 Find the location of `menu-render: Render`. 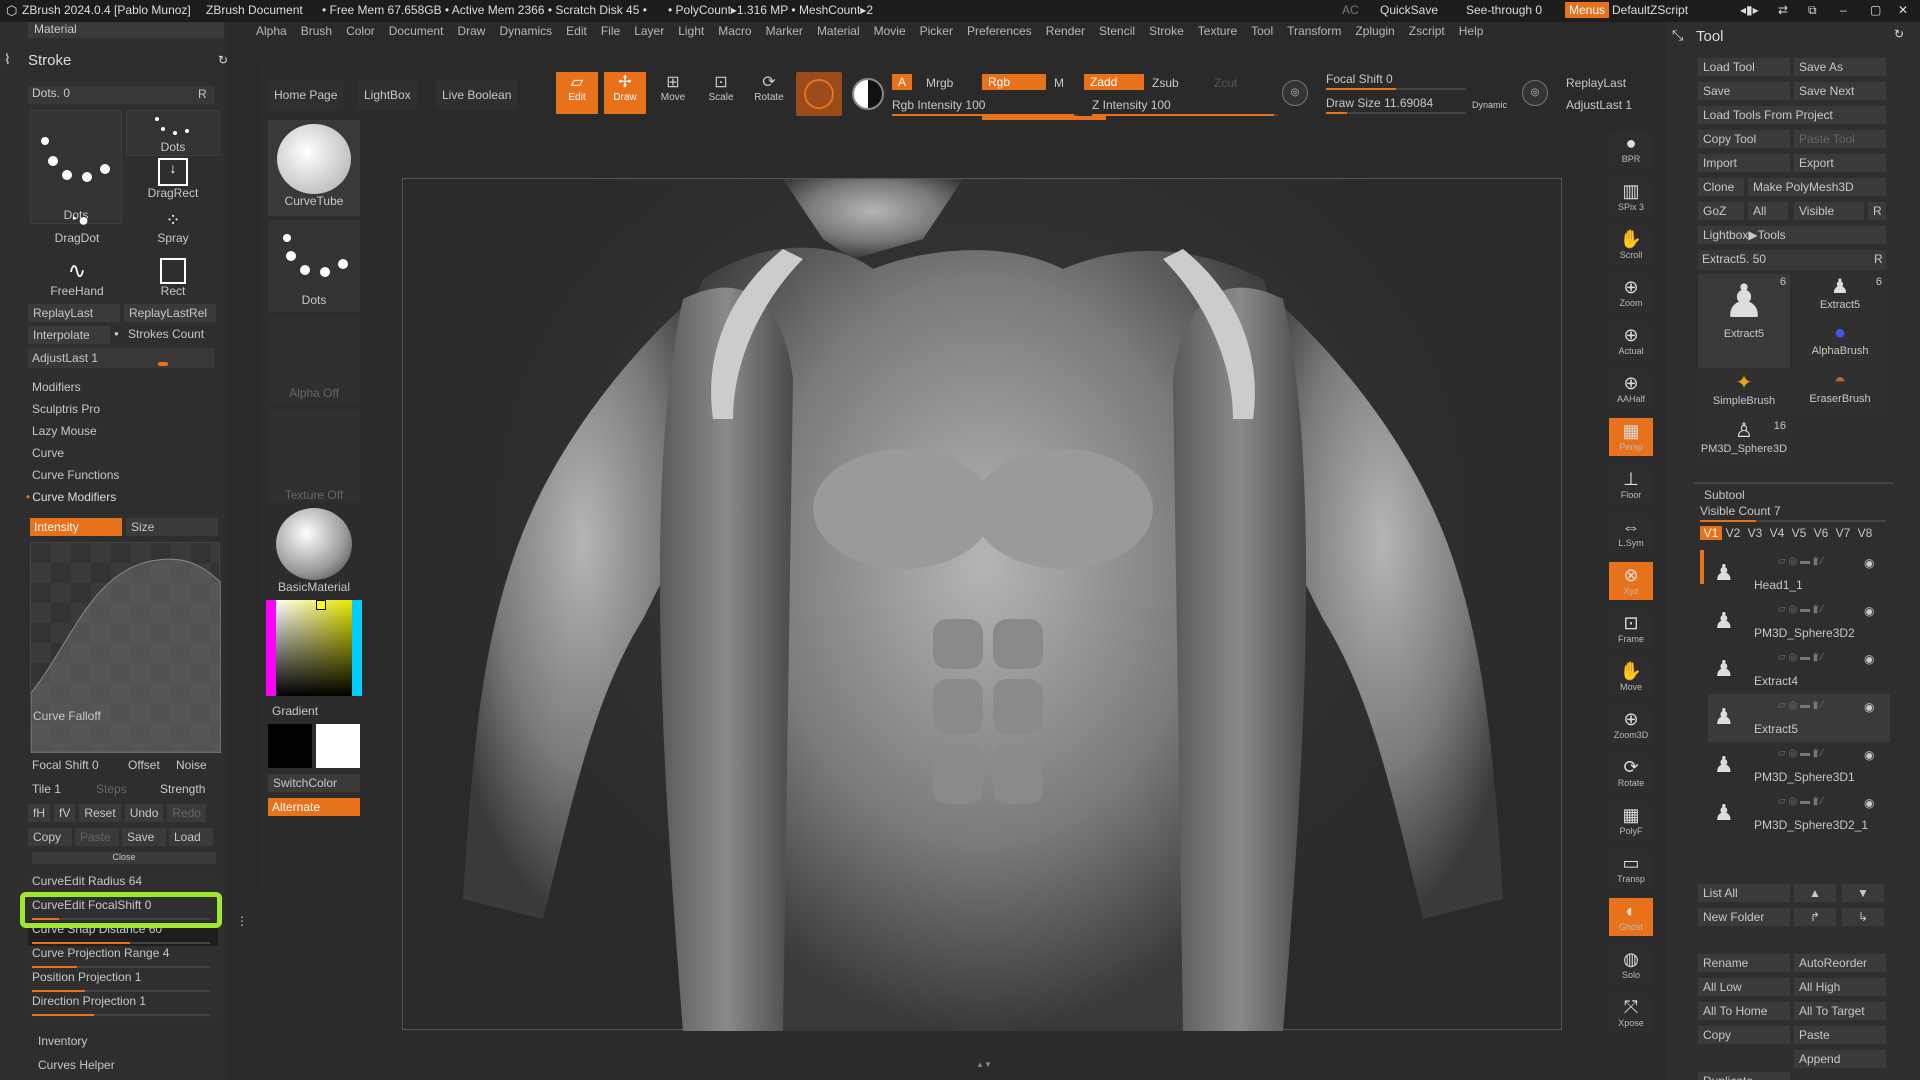

menu-render: Render is located at coordinates (1065, 31).